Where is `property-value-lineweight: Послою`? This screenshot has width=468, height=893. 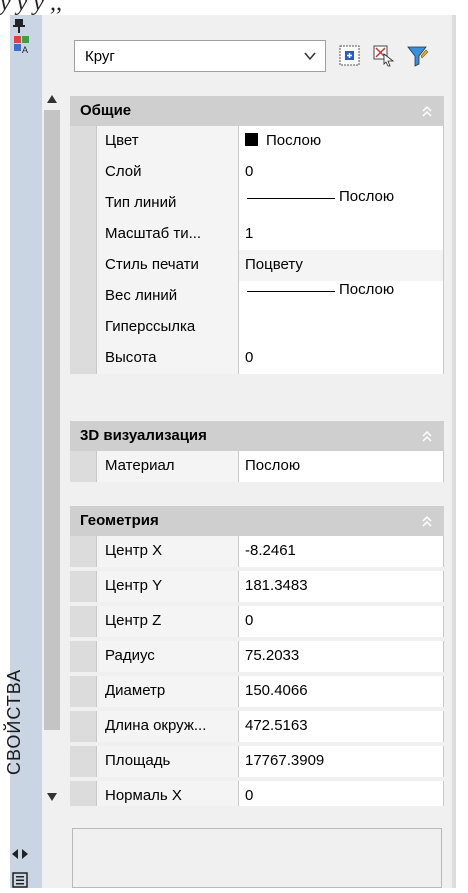 property-value-lineweight: Послою is located at coordinates (341, 296).